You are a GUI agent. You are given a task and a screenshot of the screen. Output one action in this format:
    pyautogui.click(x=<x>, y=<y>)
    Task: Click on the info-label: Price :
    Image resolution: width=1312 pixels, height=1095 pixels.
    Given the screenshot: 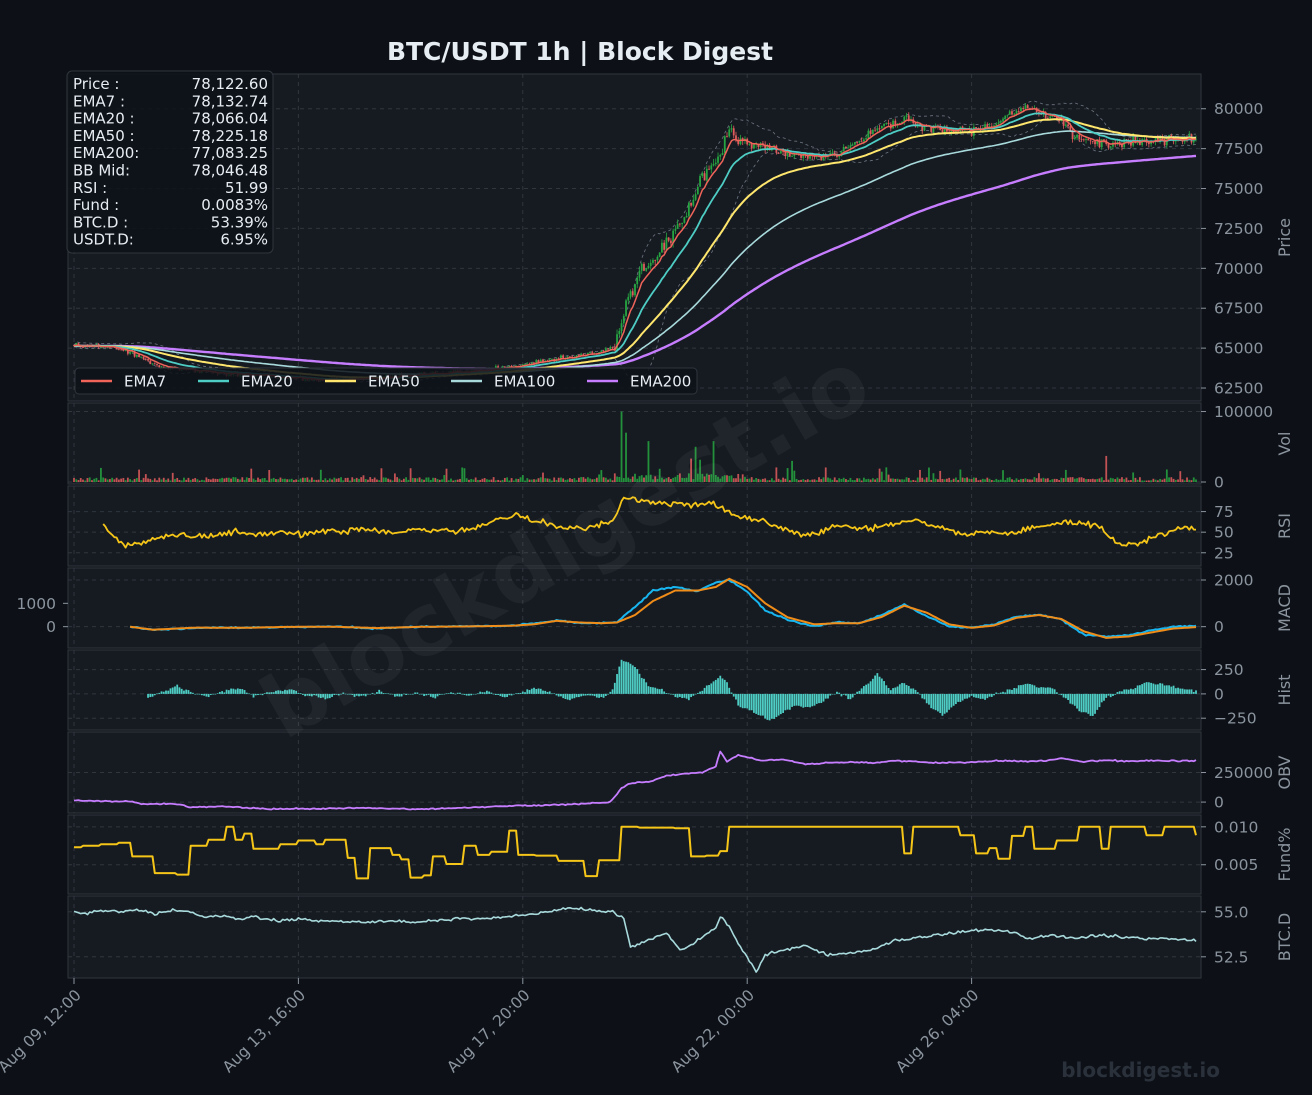 What is the action you would take?
    pyautogui.click(x=96, y=84)
    